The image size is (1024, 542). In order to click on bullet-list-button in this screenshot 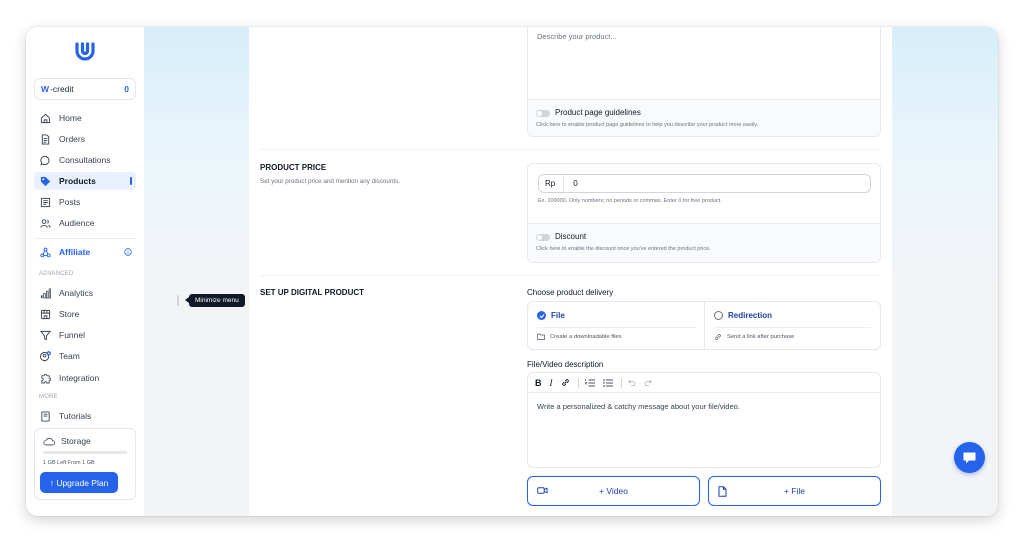, I will do `click(607, 382)`.